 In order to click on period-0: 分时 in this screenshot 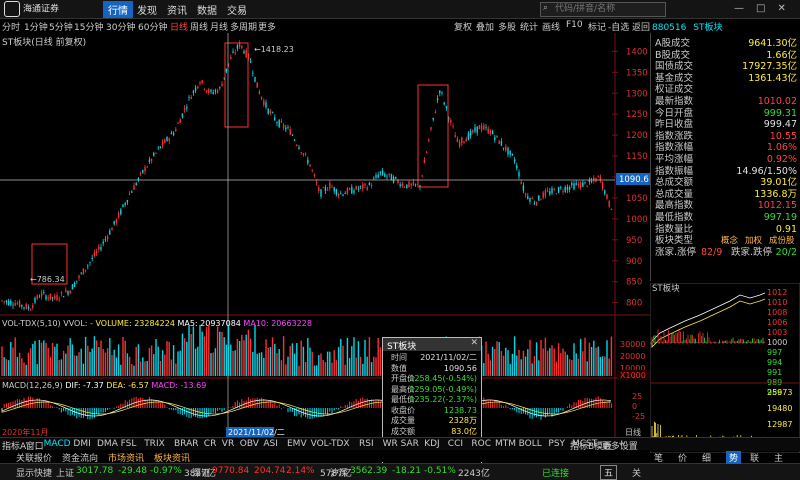, I will do `click(11, 26)`.